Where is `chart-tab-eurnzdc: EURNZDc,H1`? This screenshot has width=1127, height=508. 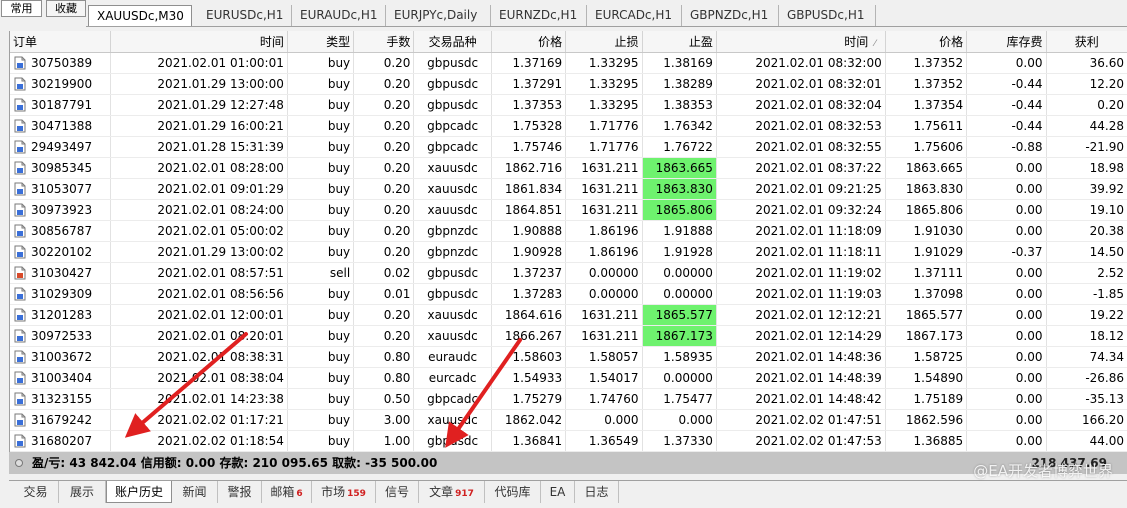
chart-tab-eurnzdc: EURNZDc,H1 is located at coordinates (539, 15).